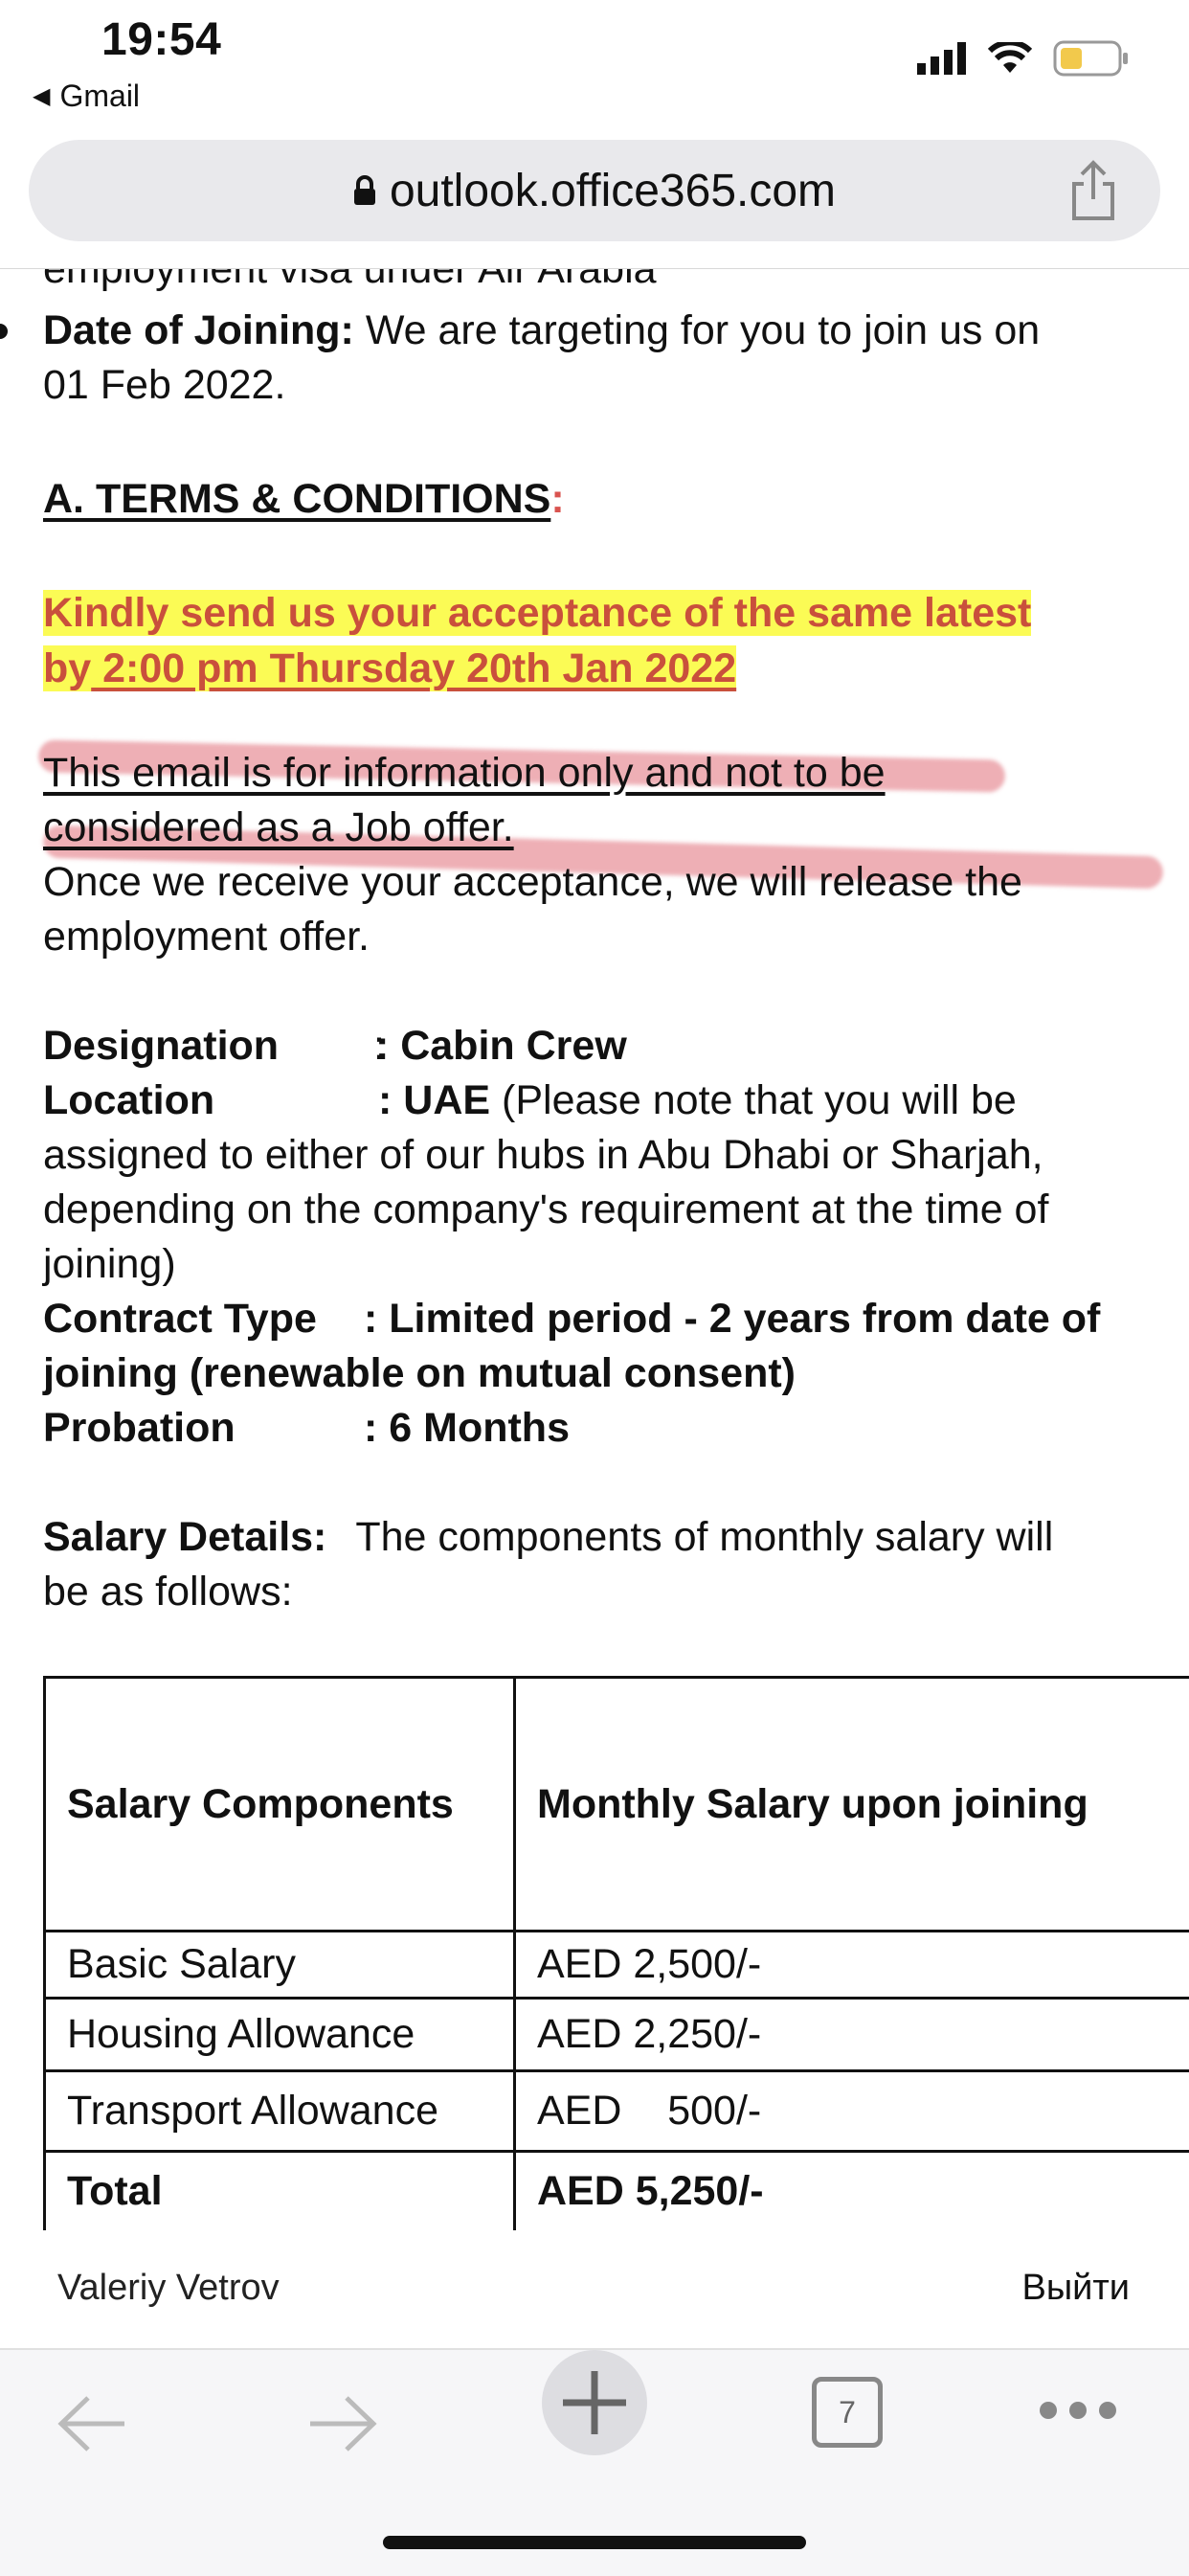 The width and height of the screenshot is (1189, 2576). I want to click on new-tab-button, so click(594, 2402).